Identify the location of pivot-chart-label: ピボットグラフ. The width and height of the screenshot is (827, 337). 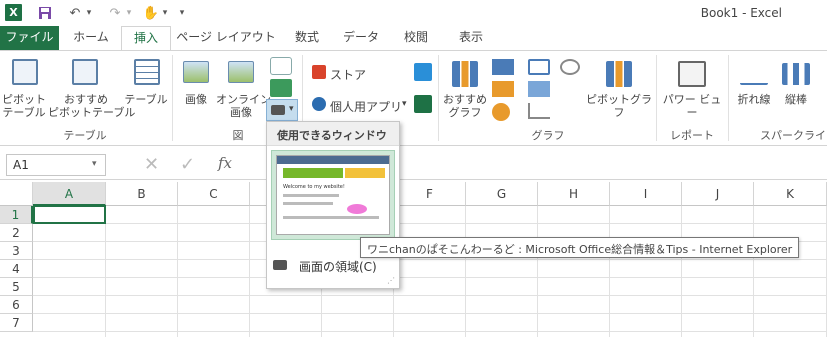
(619, 106).